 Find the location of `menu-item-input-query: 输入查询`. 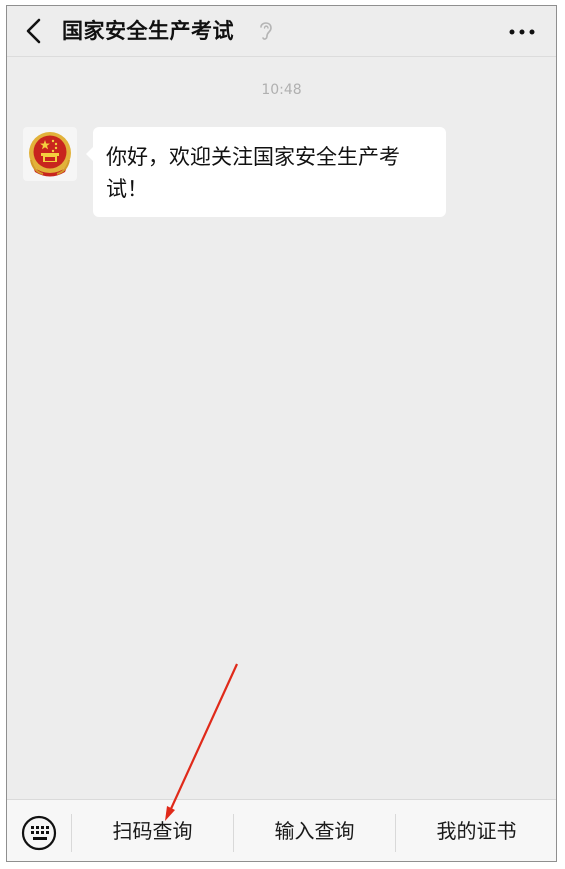

menu-item-input-query: 输入查询 is located at coordinates (314, 830).